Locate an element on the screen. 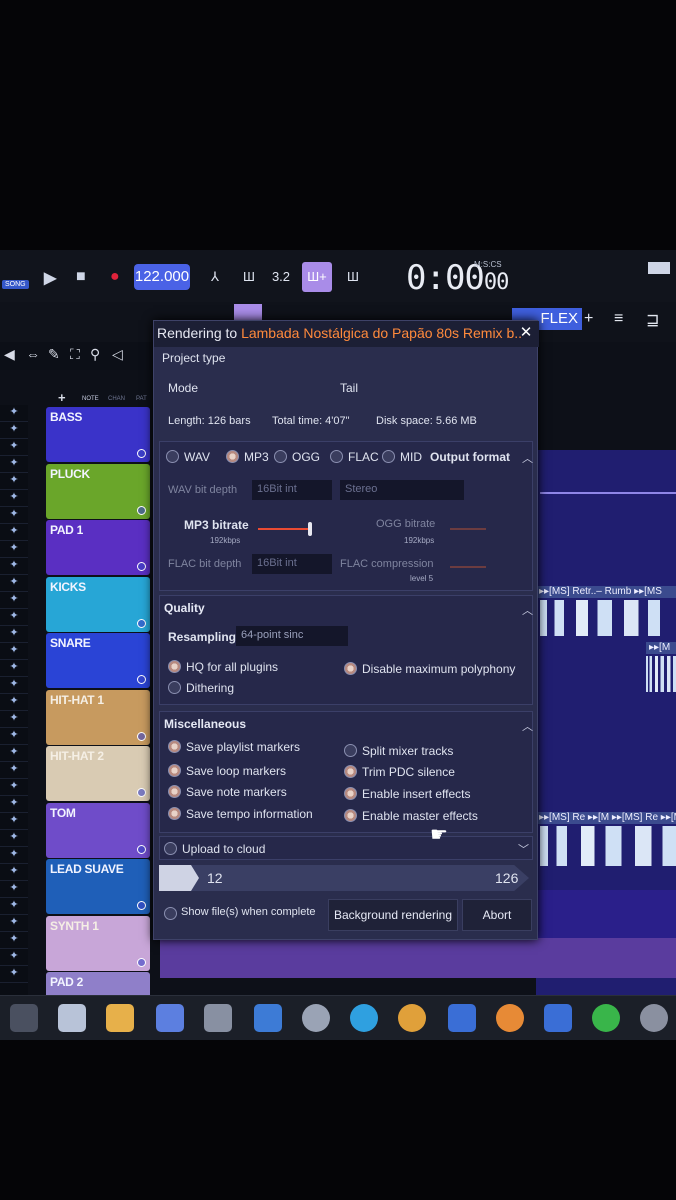  save-tempo-radio is located at coordinates (174, 813).